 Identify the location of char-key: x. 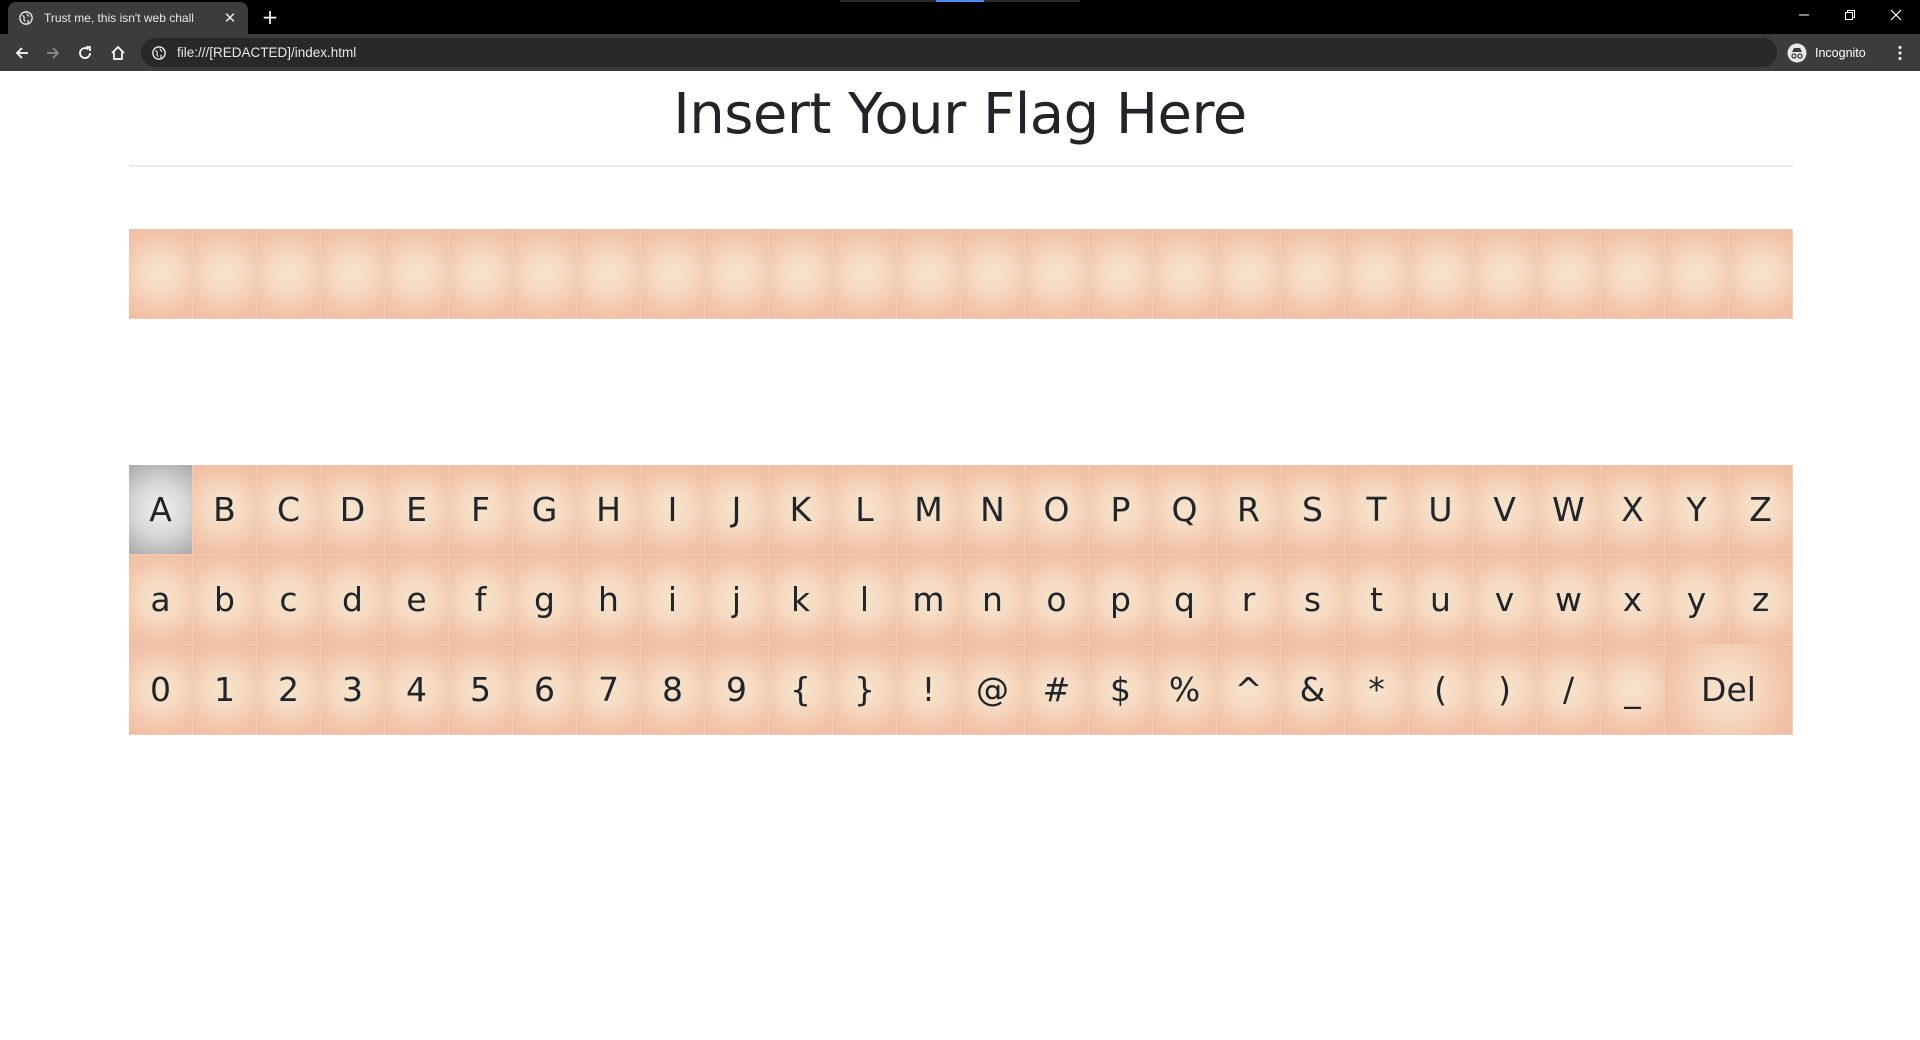
(1633, 600).